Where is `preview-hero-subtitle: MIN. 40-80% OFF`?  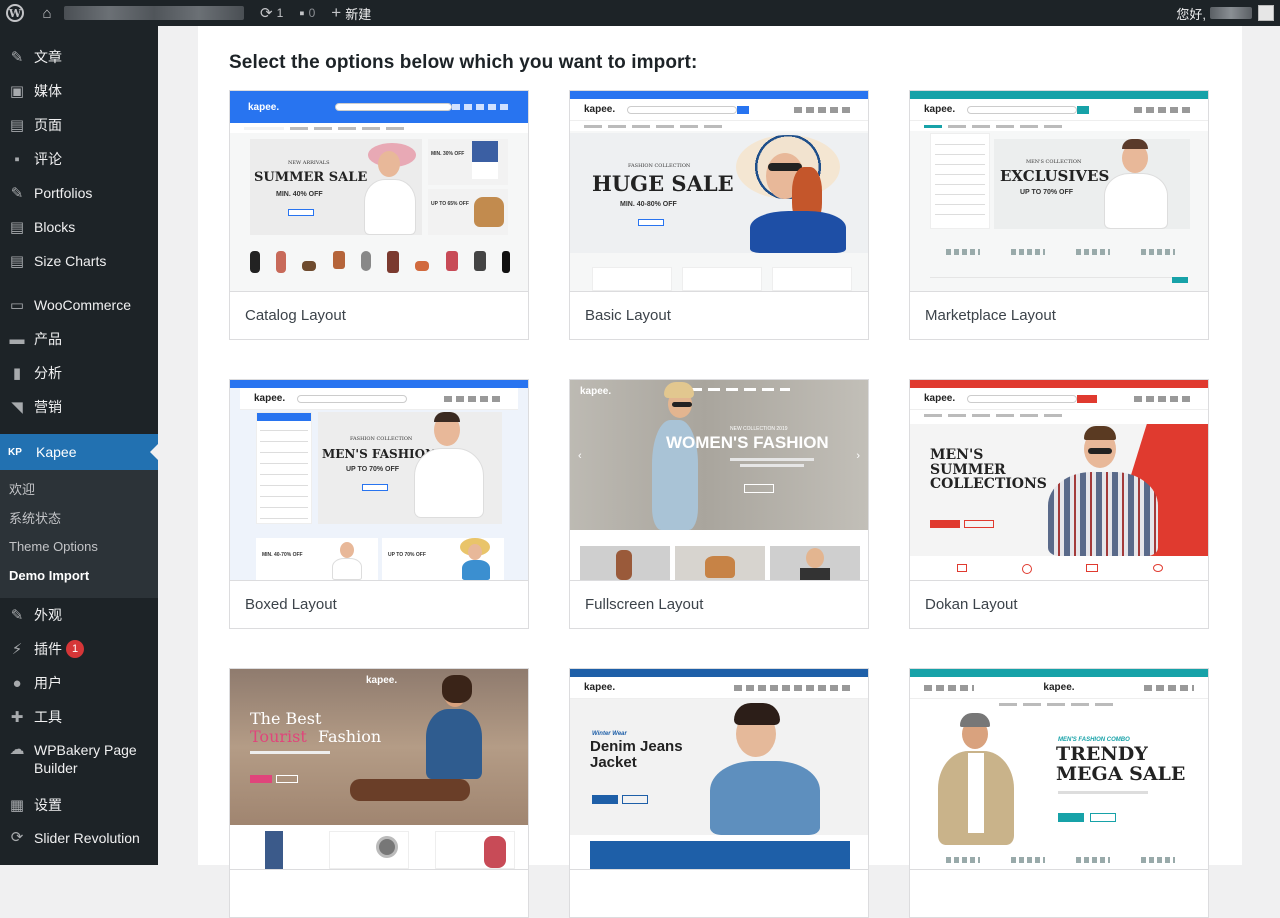 preview-hero-subtitle: MIN. 40-80% OFF is located at coordinates (648, 204).